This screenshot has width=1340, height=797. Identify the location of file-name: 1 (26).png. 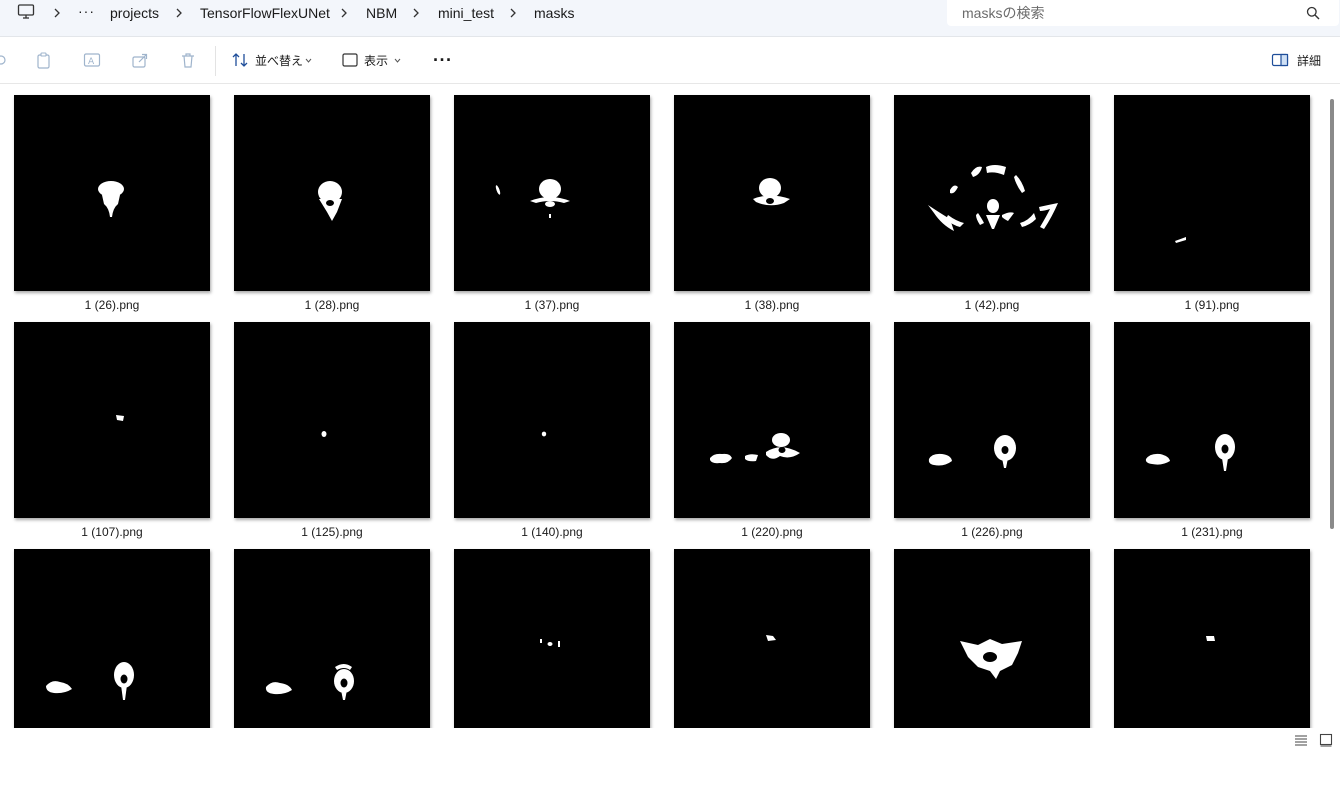
(112, 305).